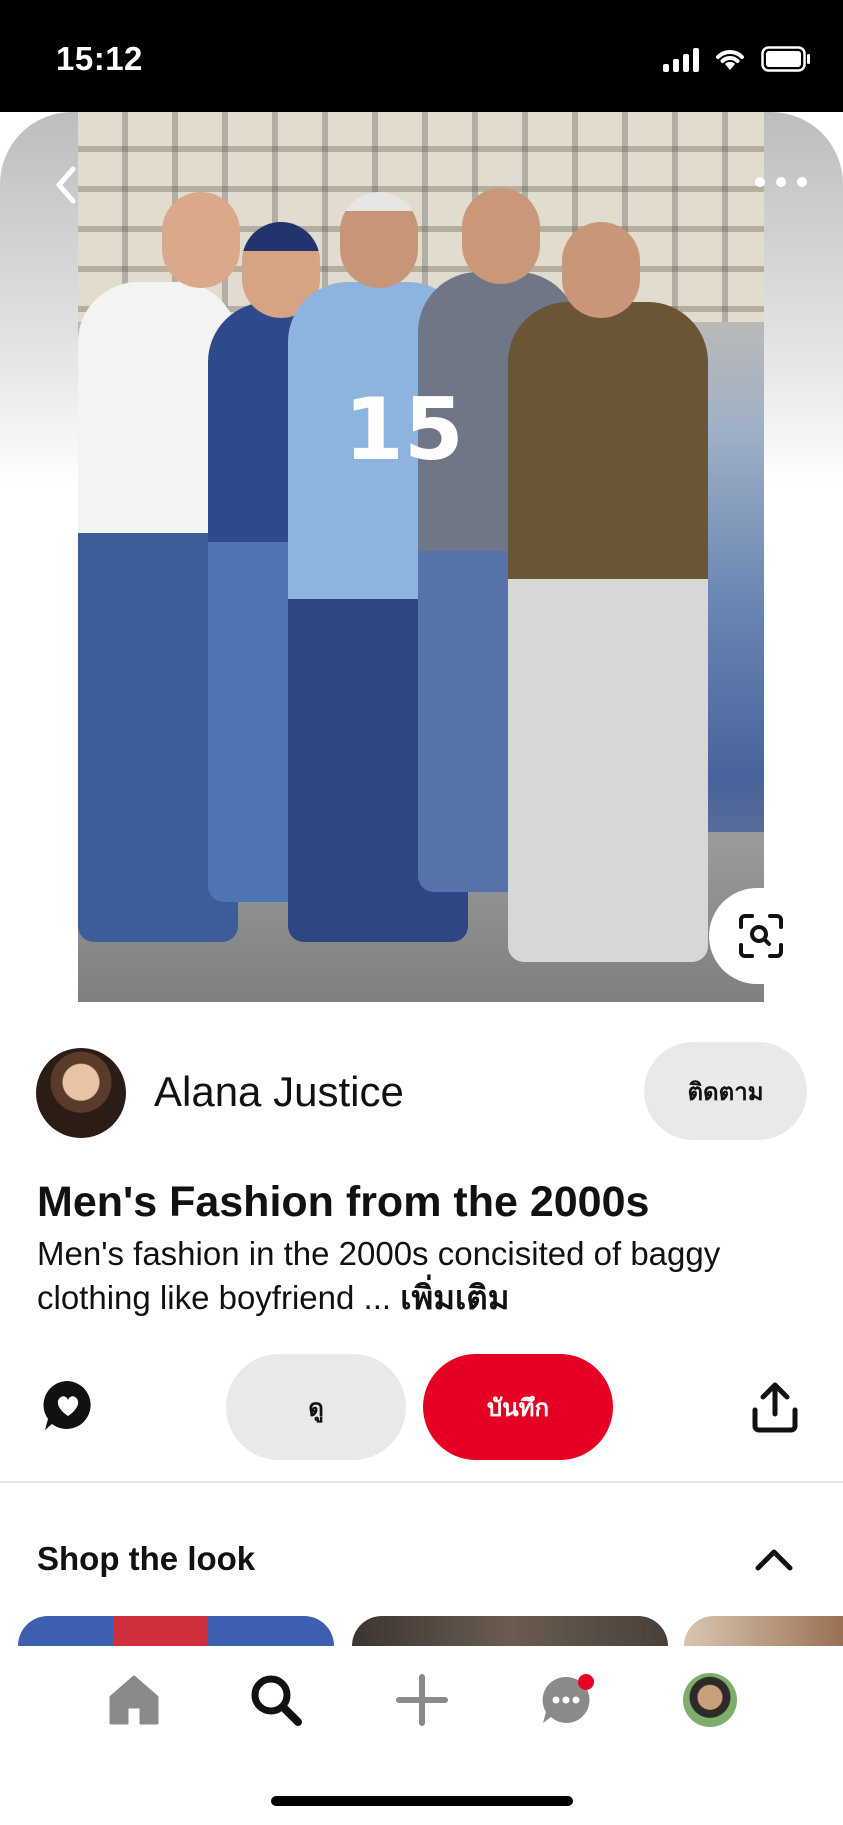 Image resolution: width=843 pixels, height=1825 pixels. Describe the element at coordinates (518, 1407) in the screenshot. I see `save-button: บันทึก` at that location.